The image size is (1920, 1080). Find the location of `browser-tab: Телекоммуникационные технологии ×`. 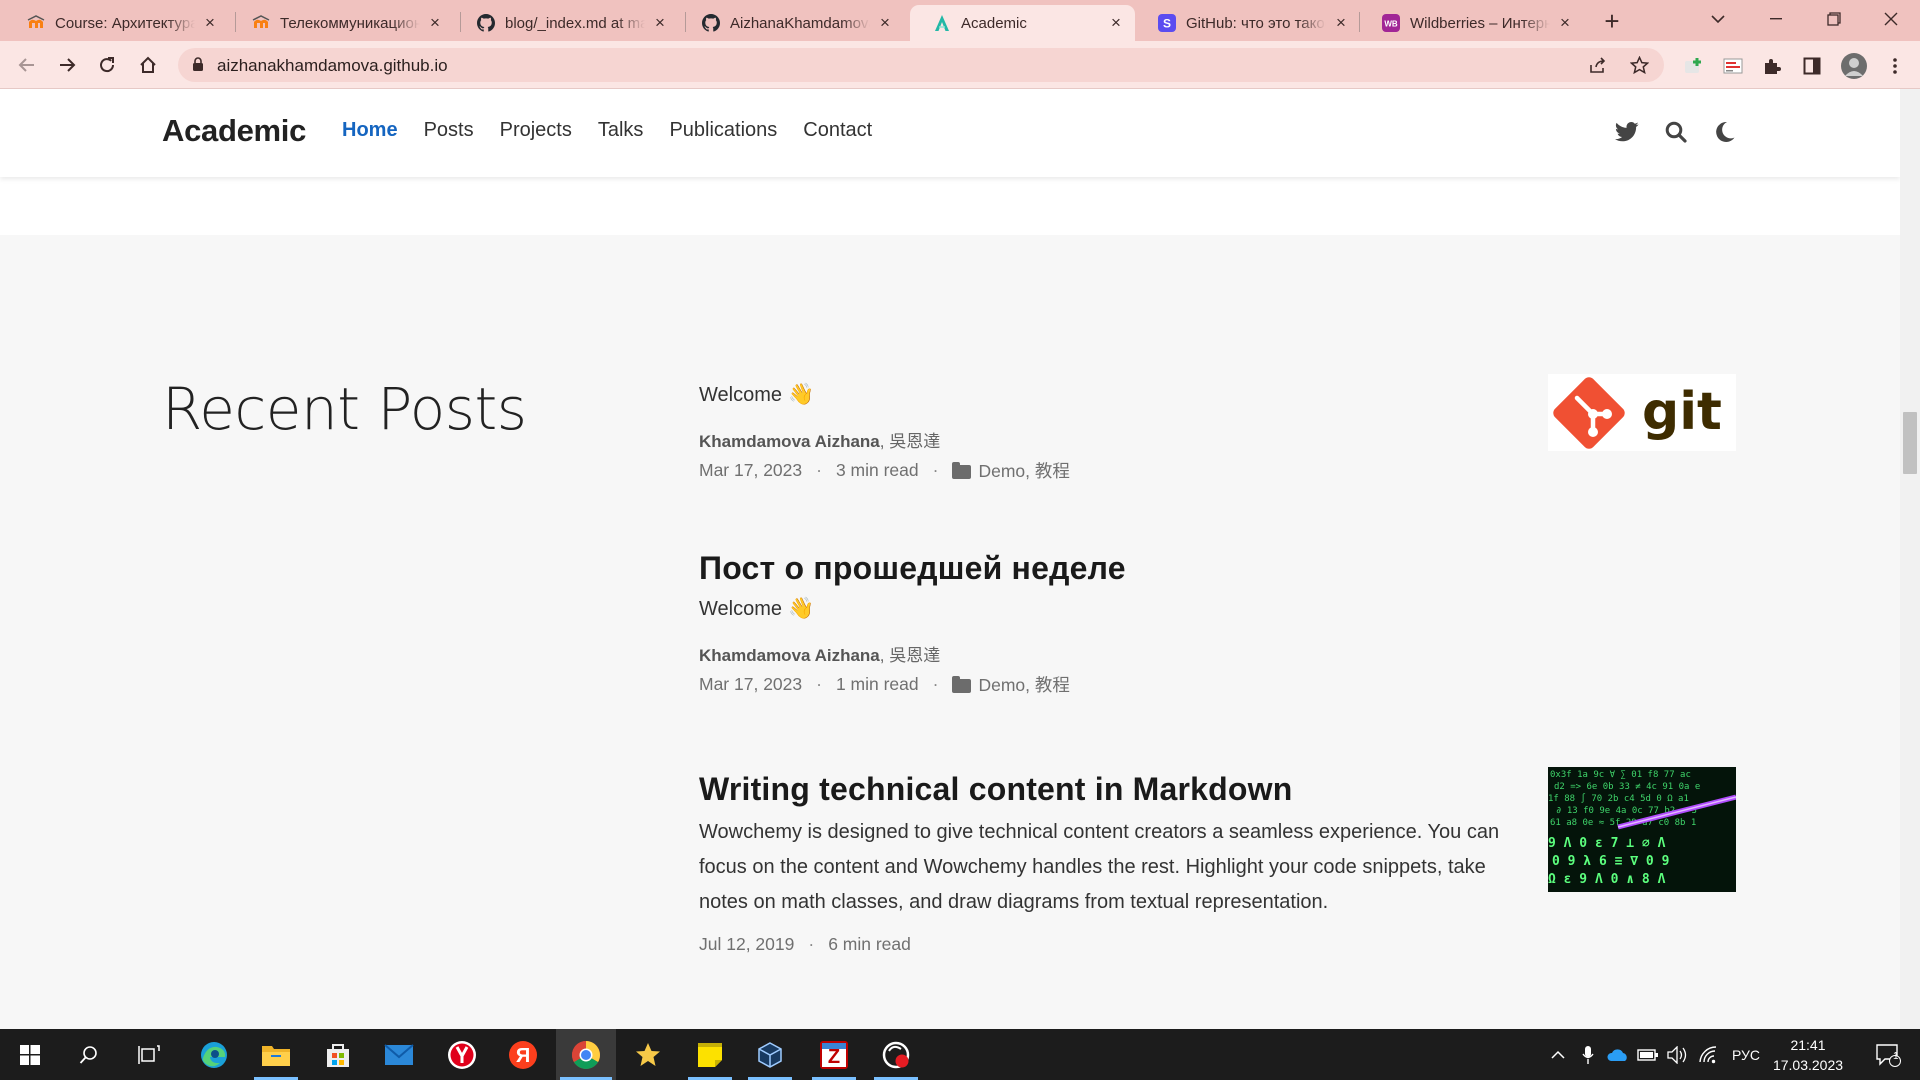

browser-tab: Телекоммуникационные технологии × is located at coordinates (341, 23).